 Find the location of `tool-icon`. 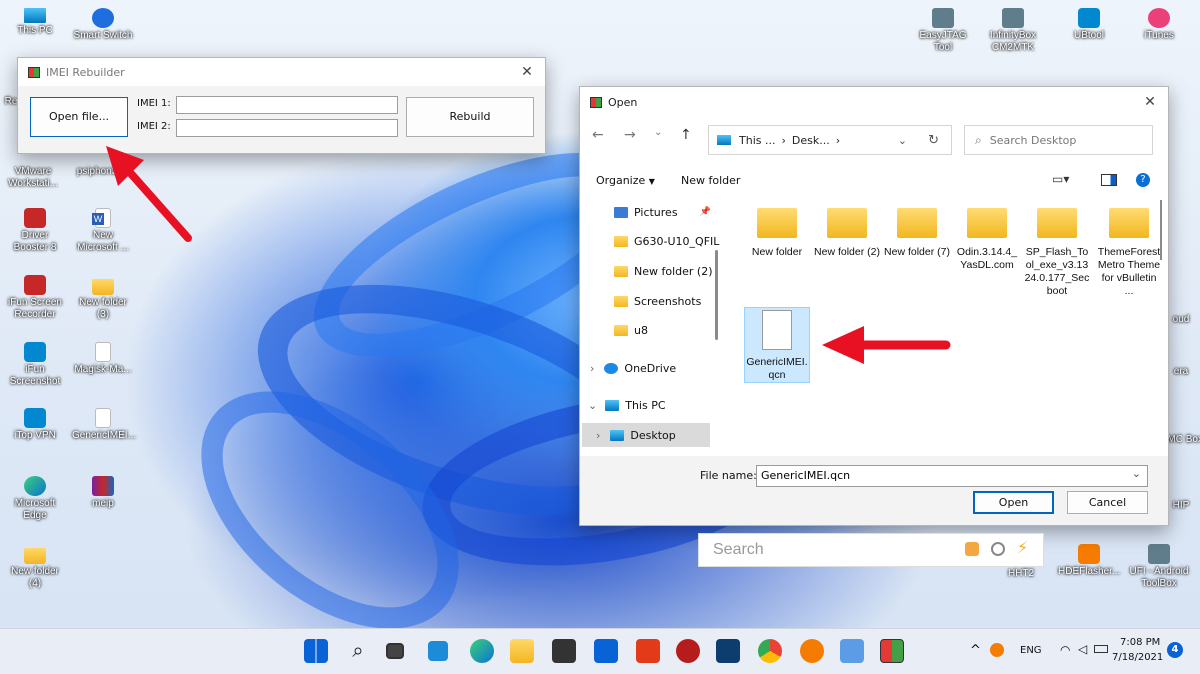

tool-icon is located at coordinates (972, 549).